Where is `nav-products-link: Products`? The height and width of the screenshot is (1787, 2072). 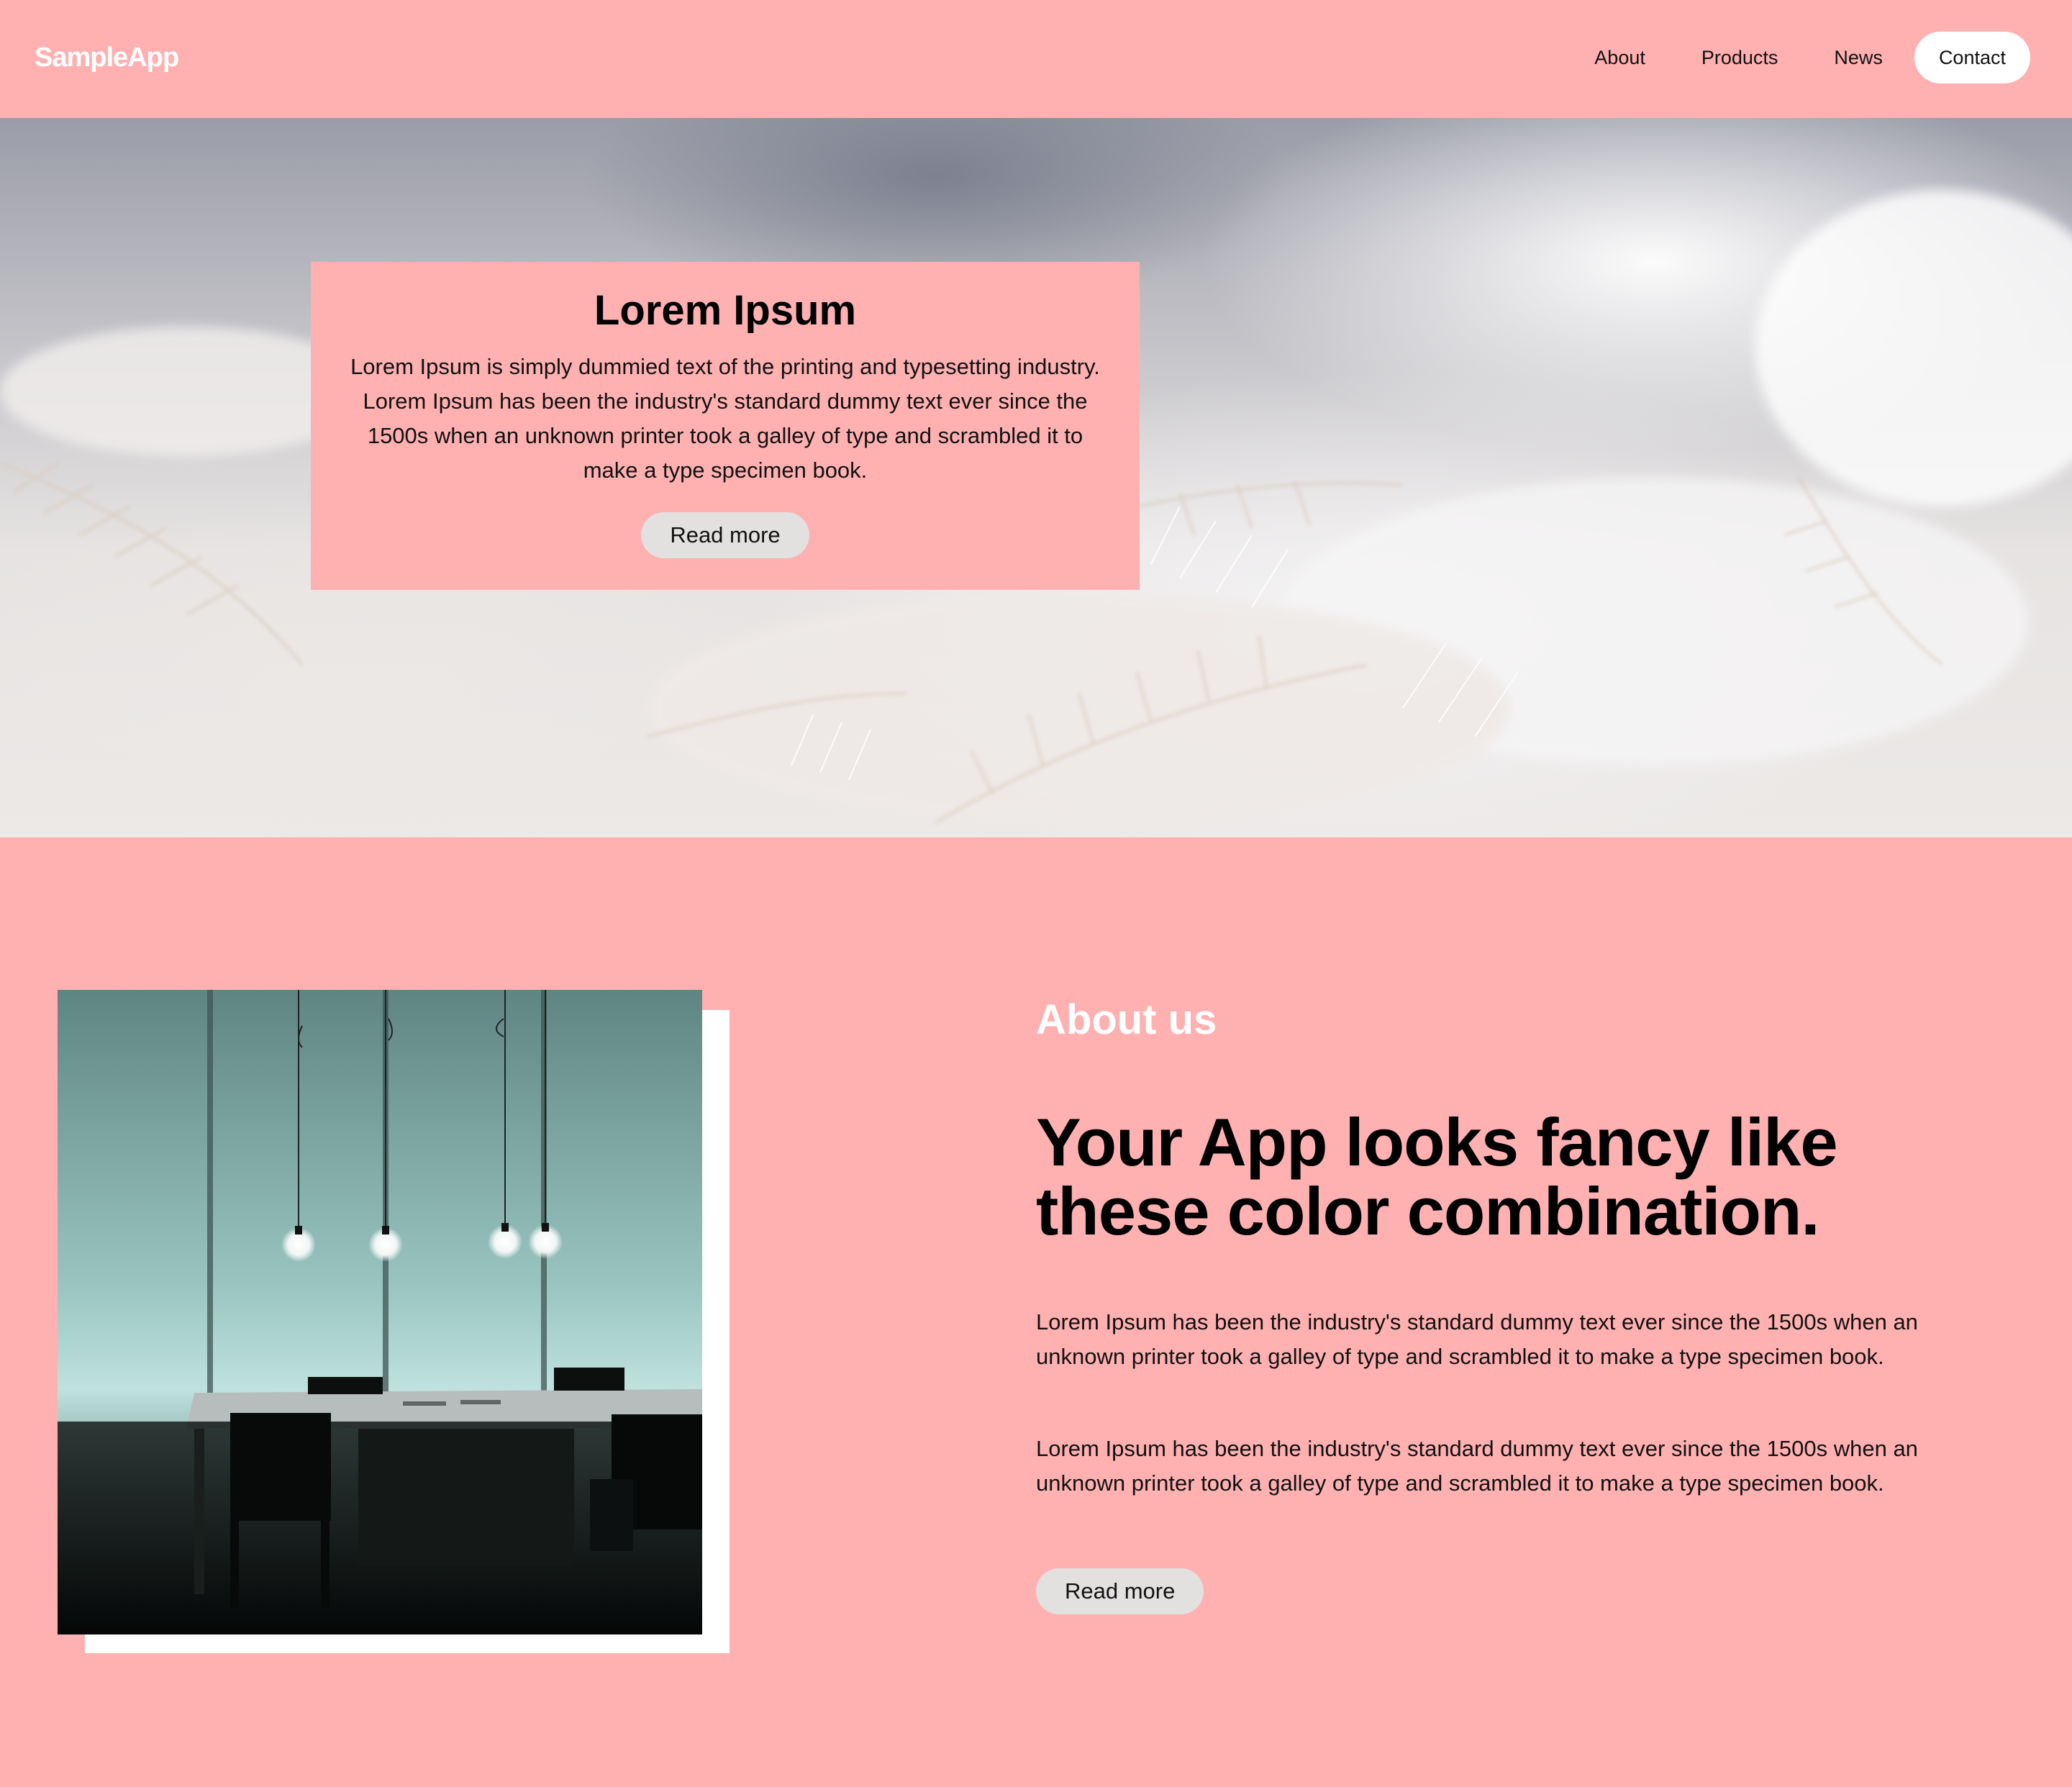
nav-products-link: Products is located at coordinates (1740, 57).